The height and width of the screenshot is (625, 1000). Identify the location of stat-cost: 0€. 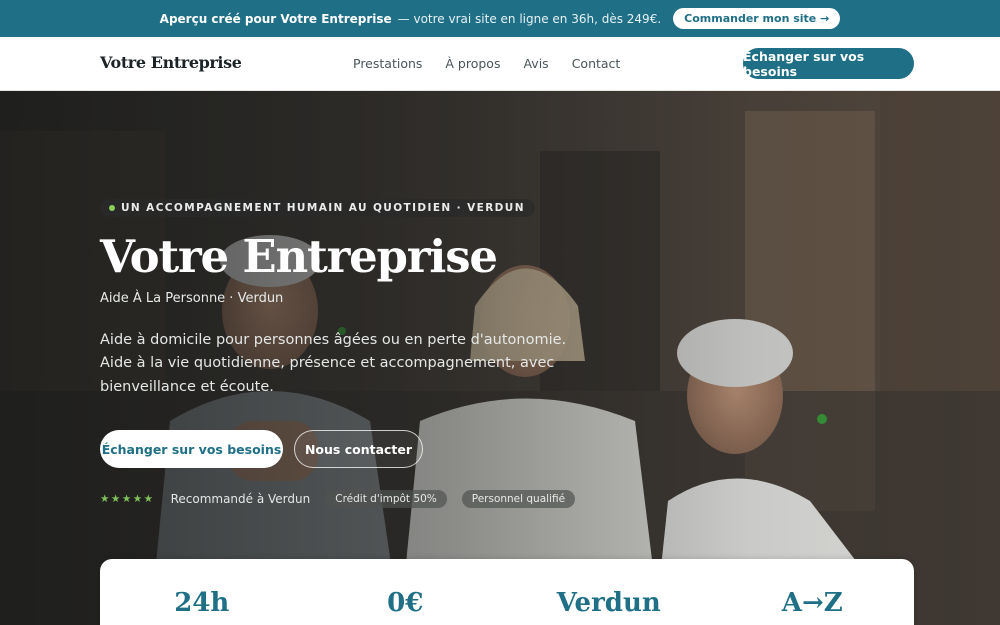
(405, 603).